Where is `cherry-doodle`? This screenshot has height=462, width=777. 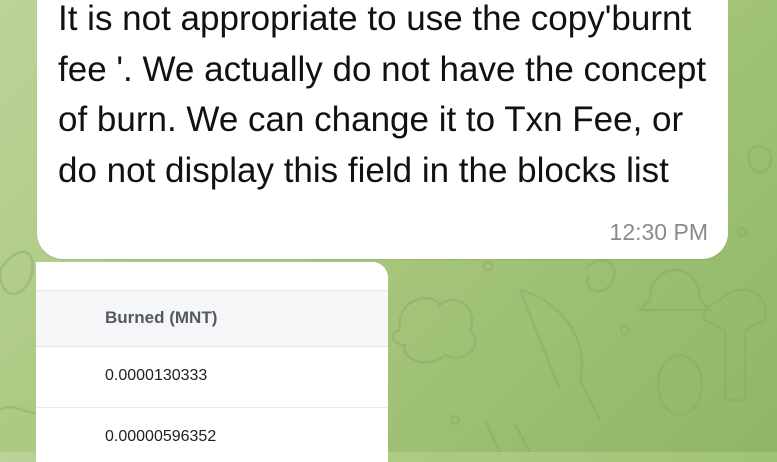
cherry-doodle is located at coordinates (760, 159).